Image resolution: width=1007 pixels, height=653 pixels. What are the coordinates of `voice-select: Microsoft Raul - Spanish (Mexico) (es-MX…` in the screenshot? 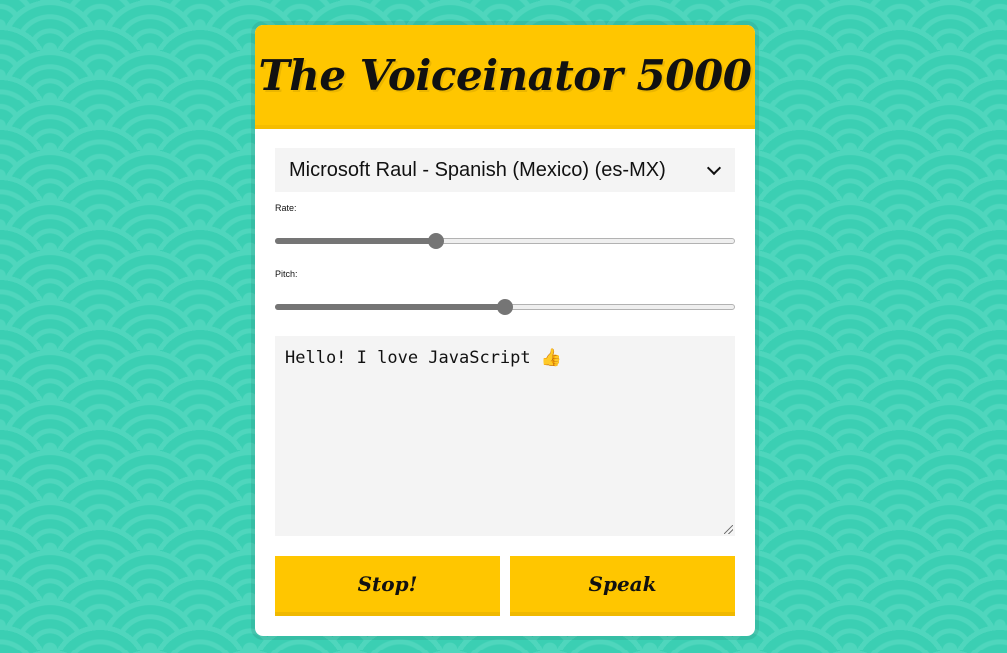 It's located at (505, 170).